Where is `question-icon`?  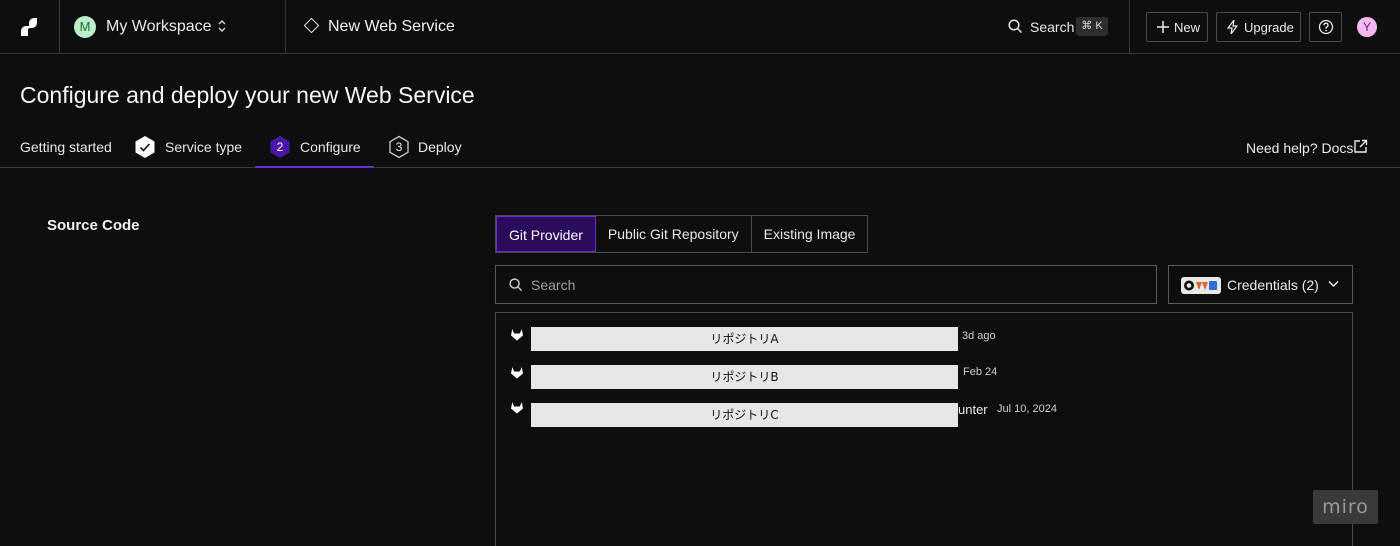
question-icon is located at coordinates (1326, 27).